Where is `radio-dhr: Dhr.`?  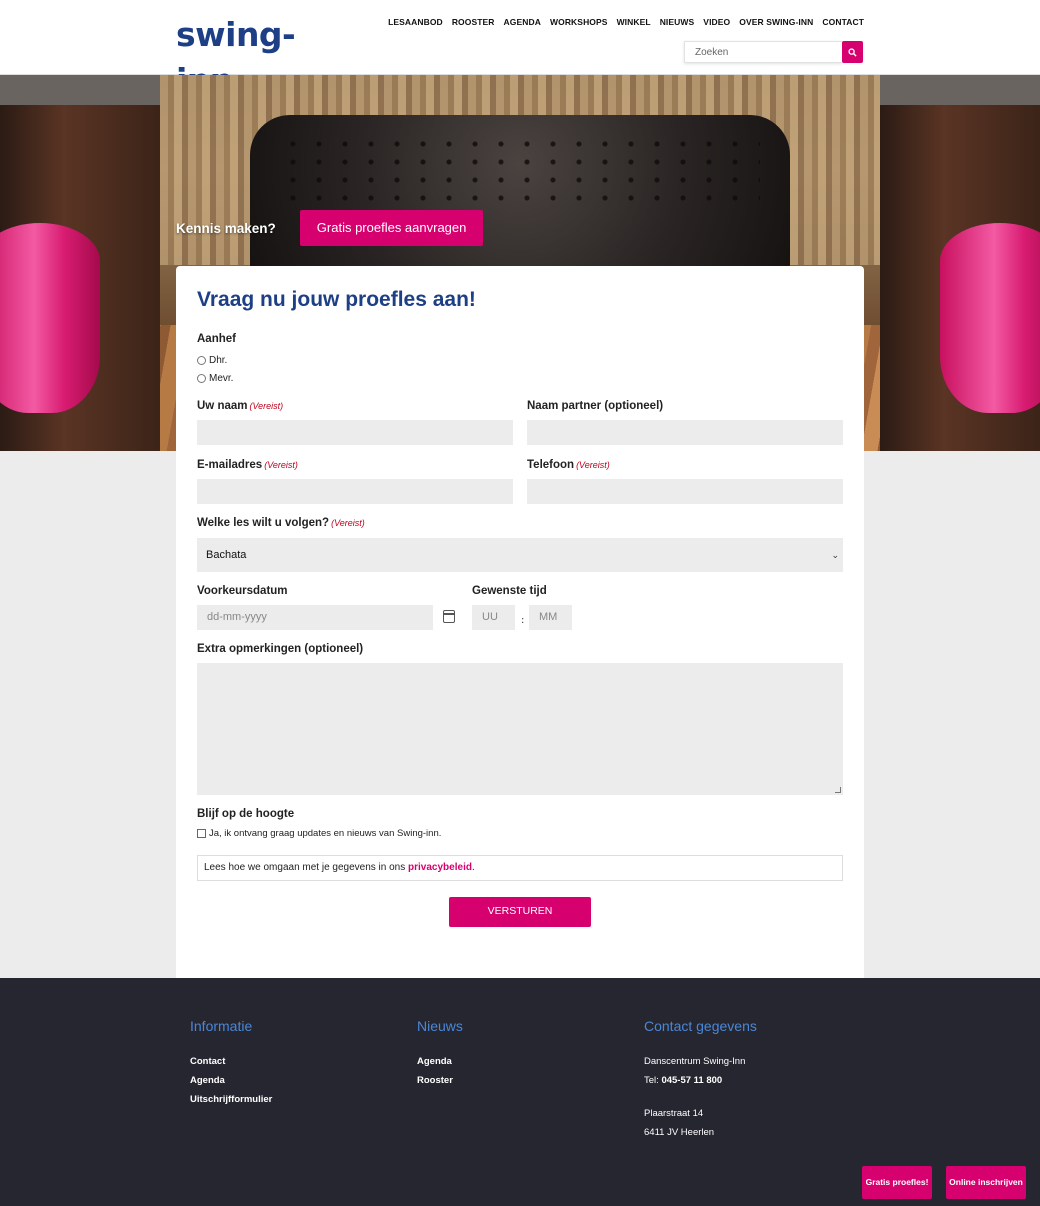 radio-dhr: Dhr. is located at coordinates (212, 360).